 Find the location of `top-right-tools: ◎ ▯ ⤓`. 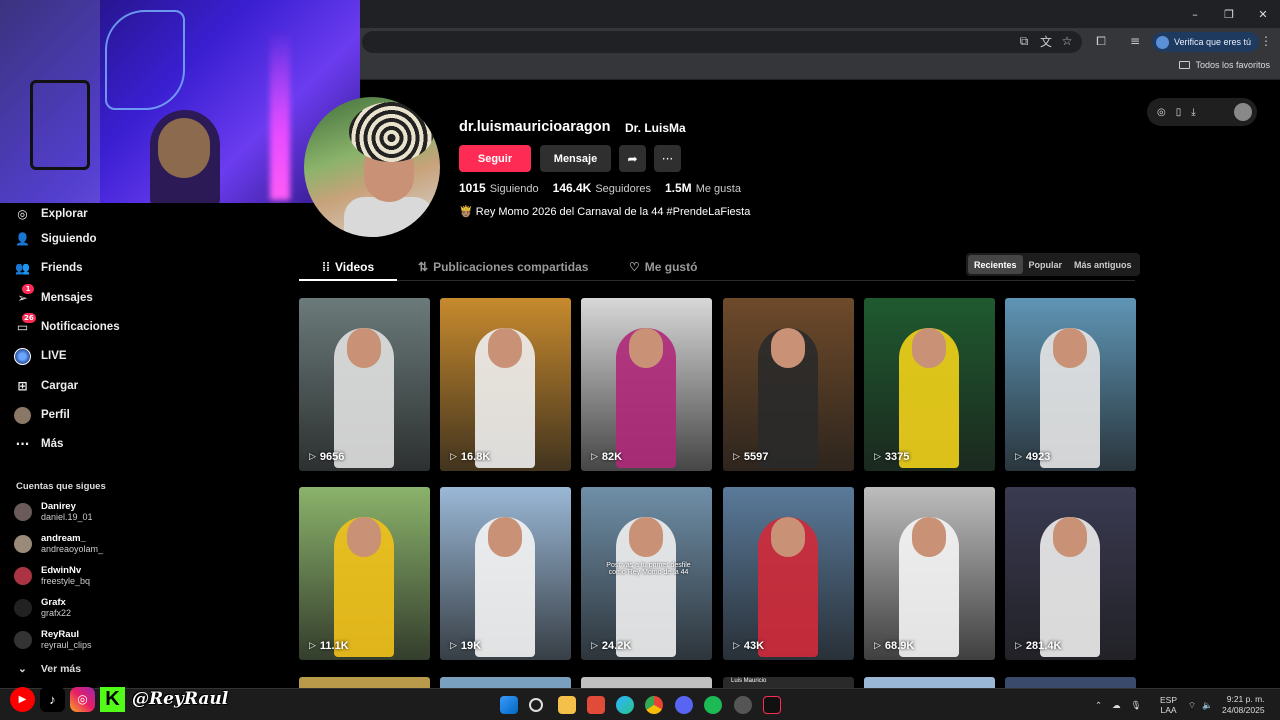

top-right-tools: ◎ ▯ ⤓ is located at coordinates (1202, 112).